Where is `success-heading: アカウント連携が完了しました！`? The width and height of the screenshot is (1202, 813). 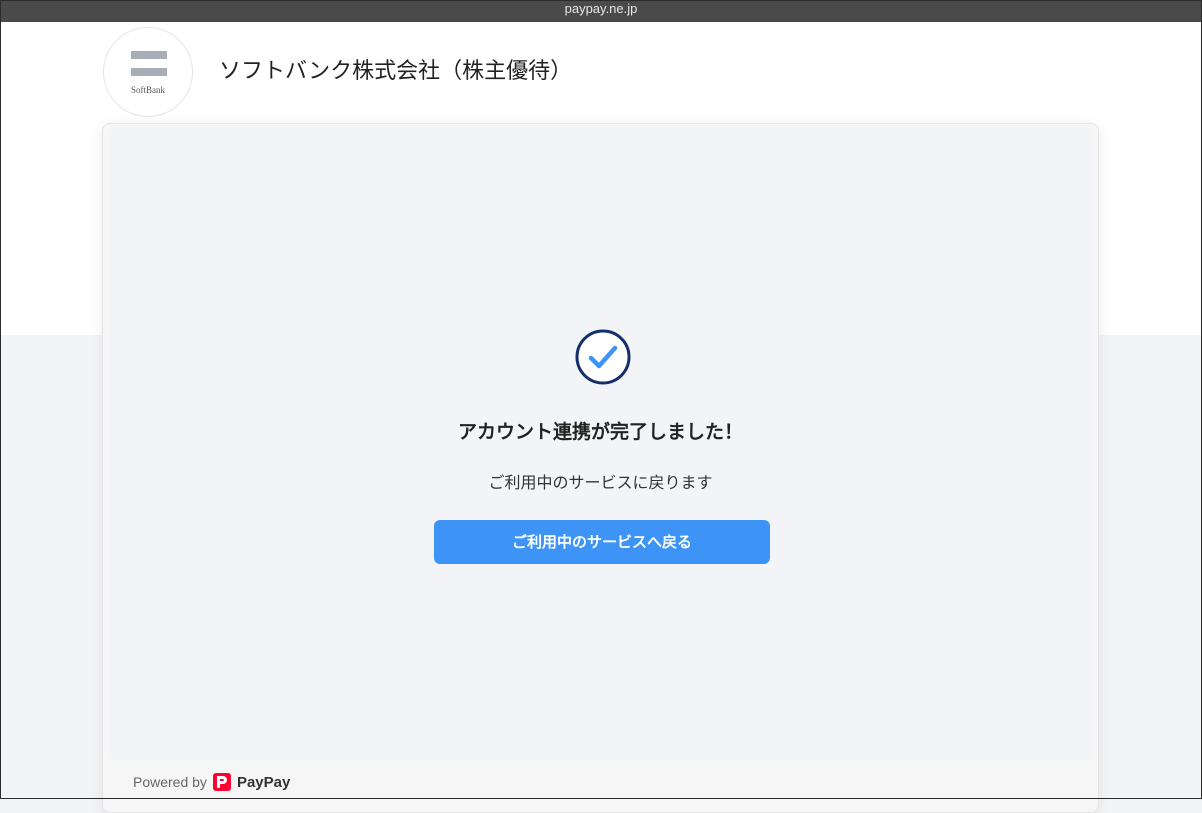
success-heading: アカウント連携が完了しました！ is located at coordinates (600, 432).